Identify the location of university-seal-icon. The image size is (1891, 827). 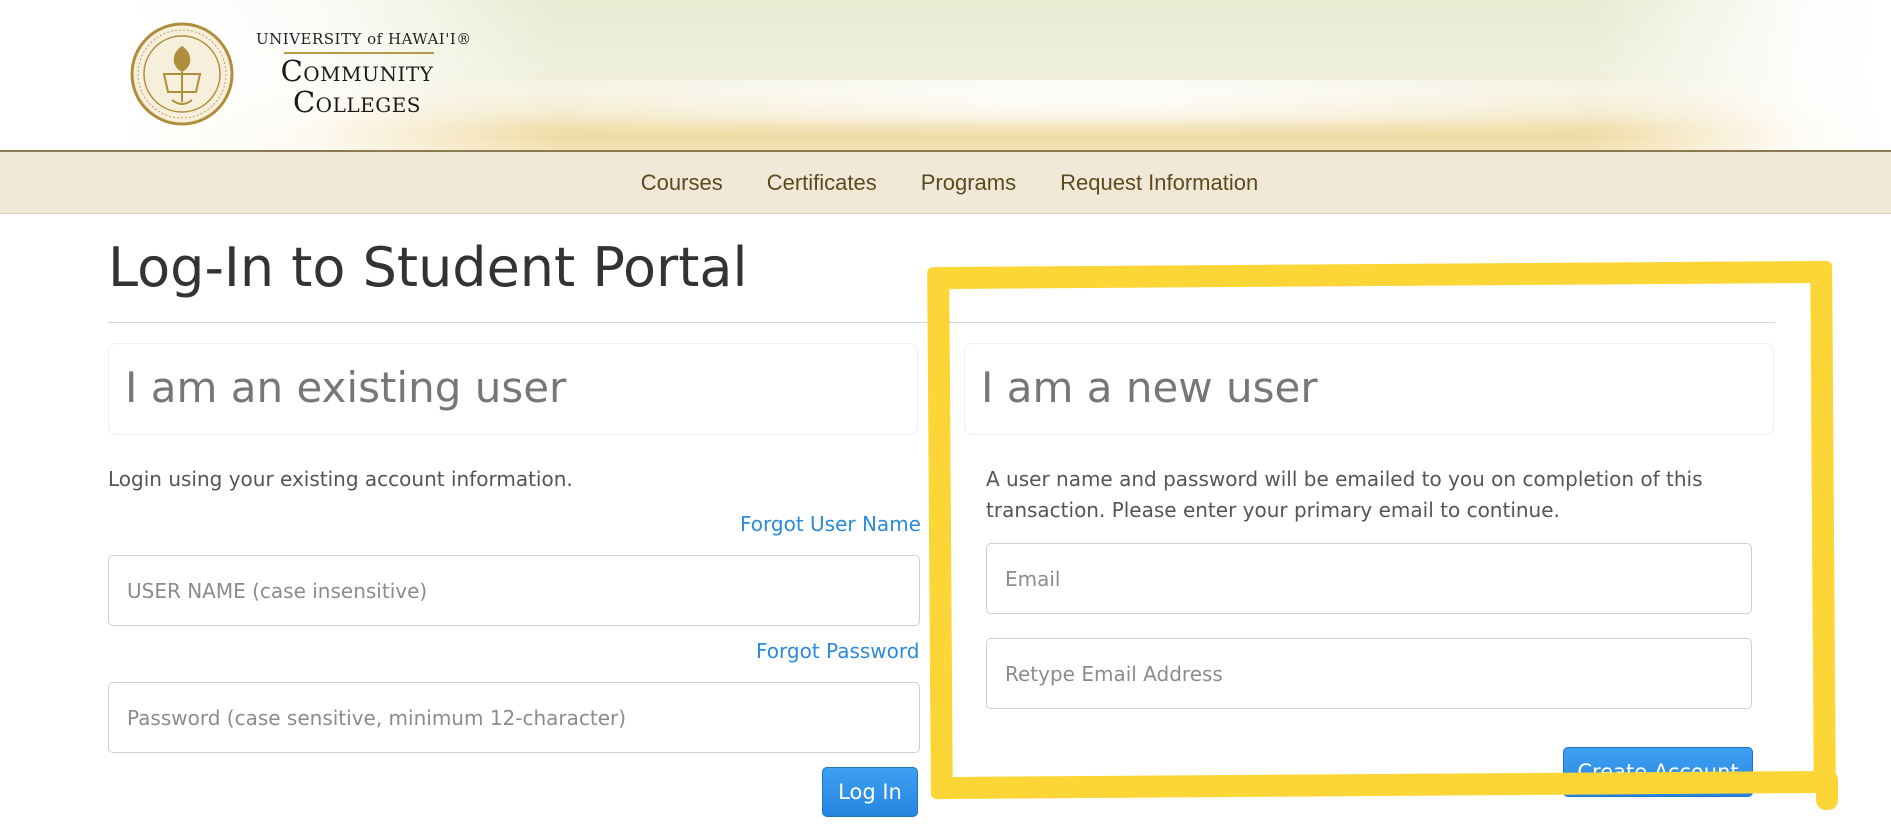
(182, 74).